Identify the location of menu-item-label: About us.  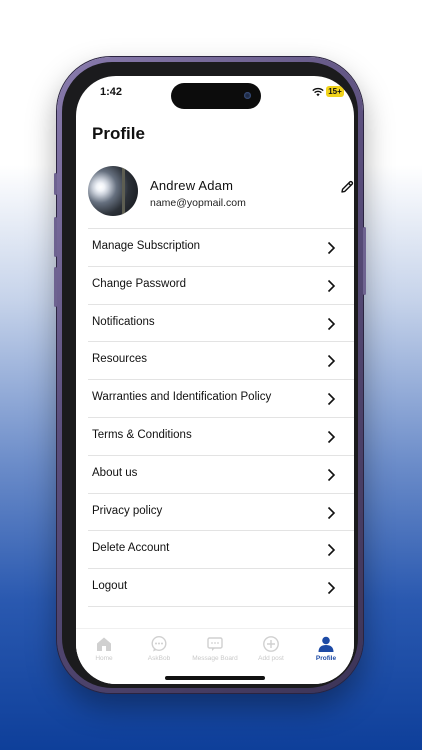
(115, 472).